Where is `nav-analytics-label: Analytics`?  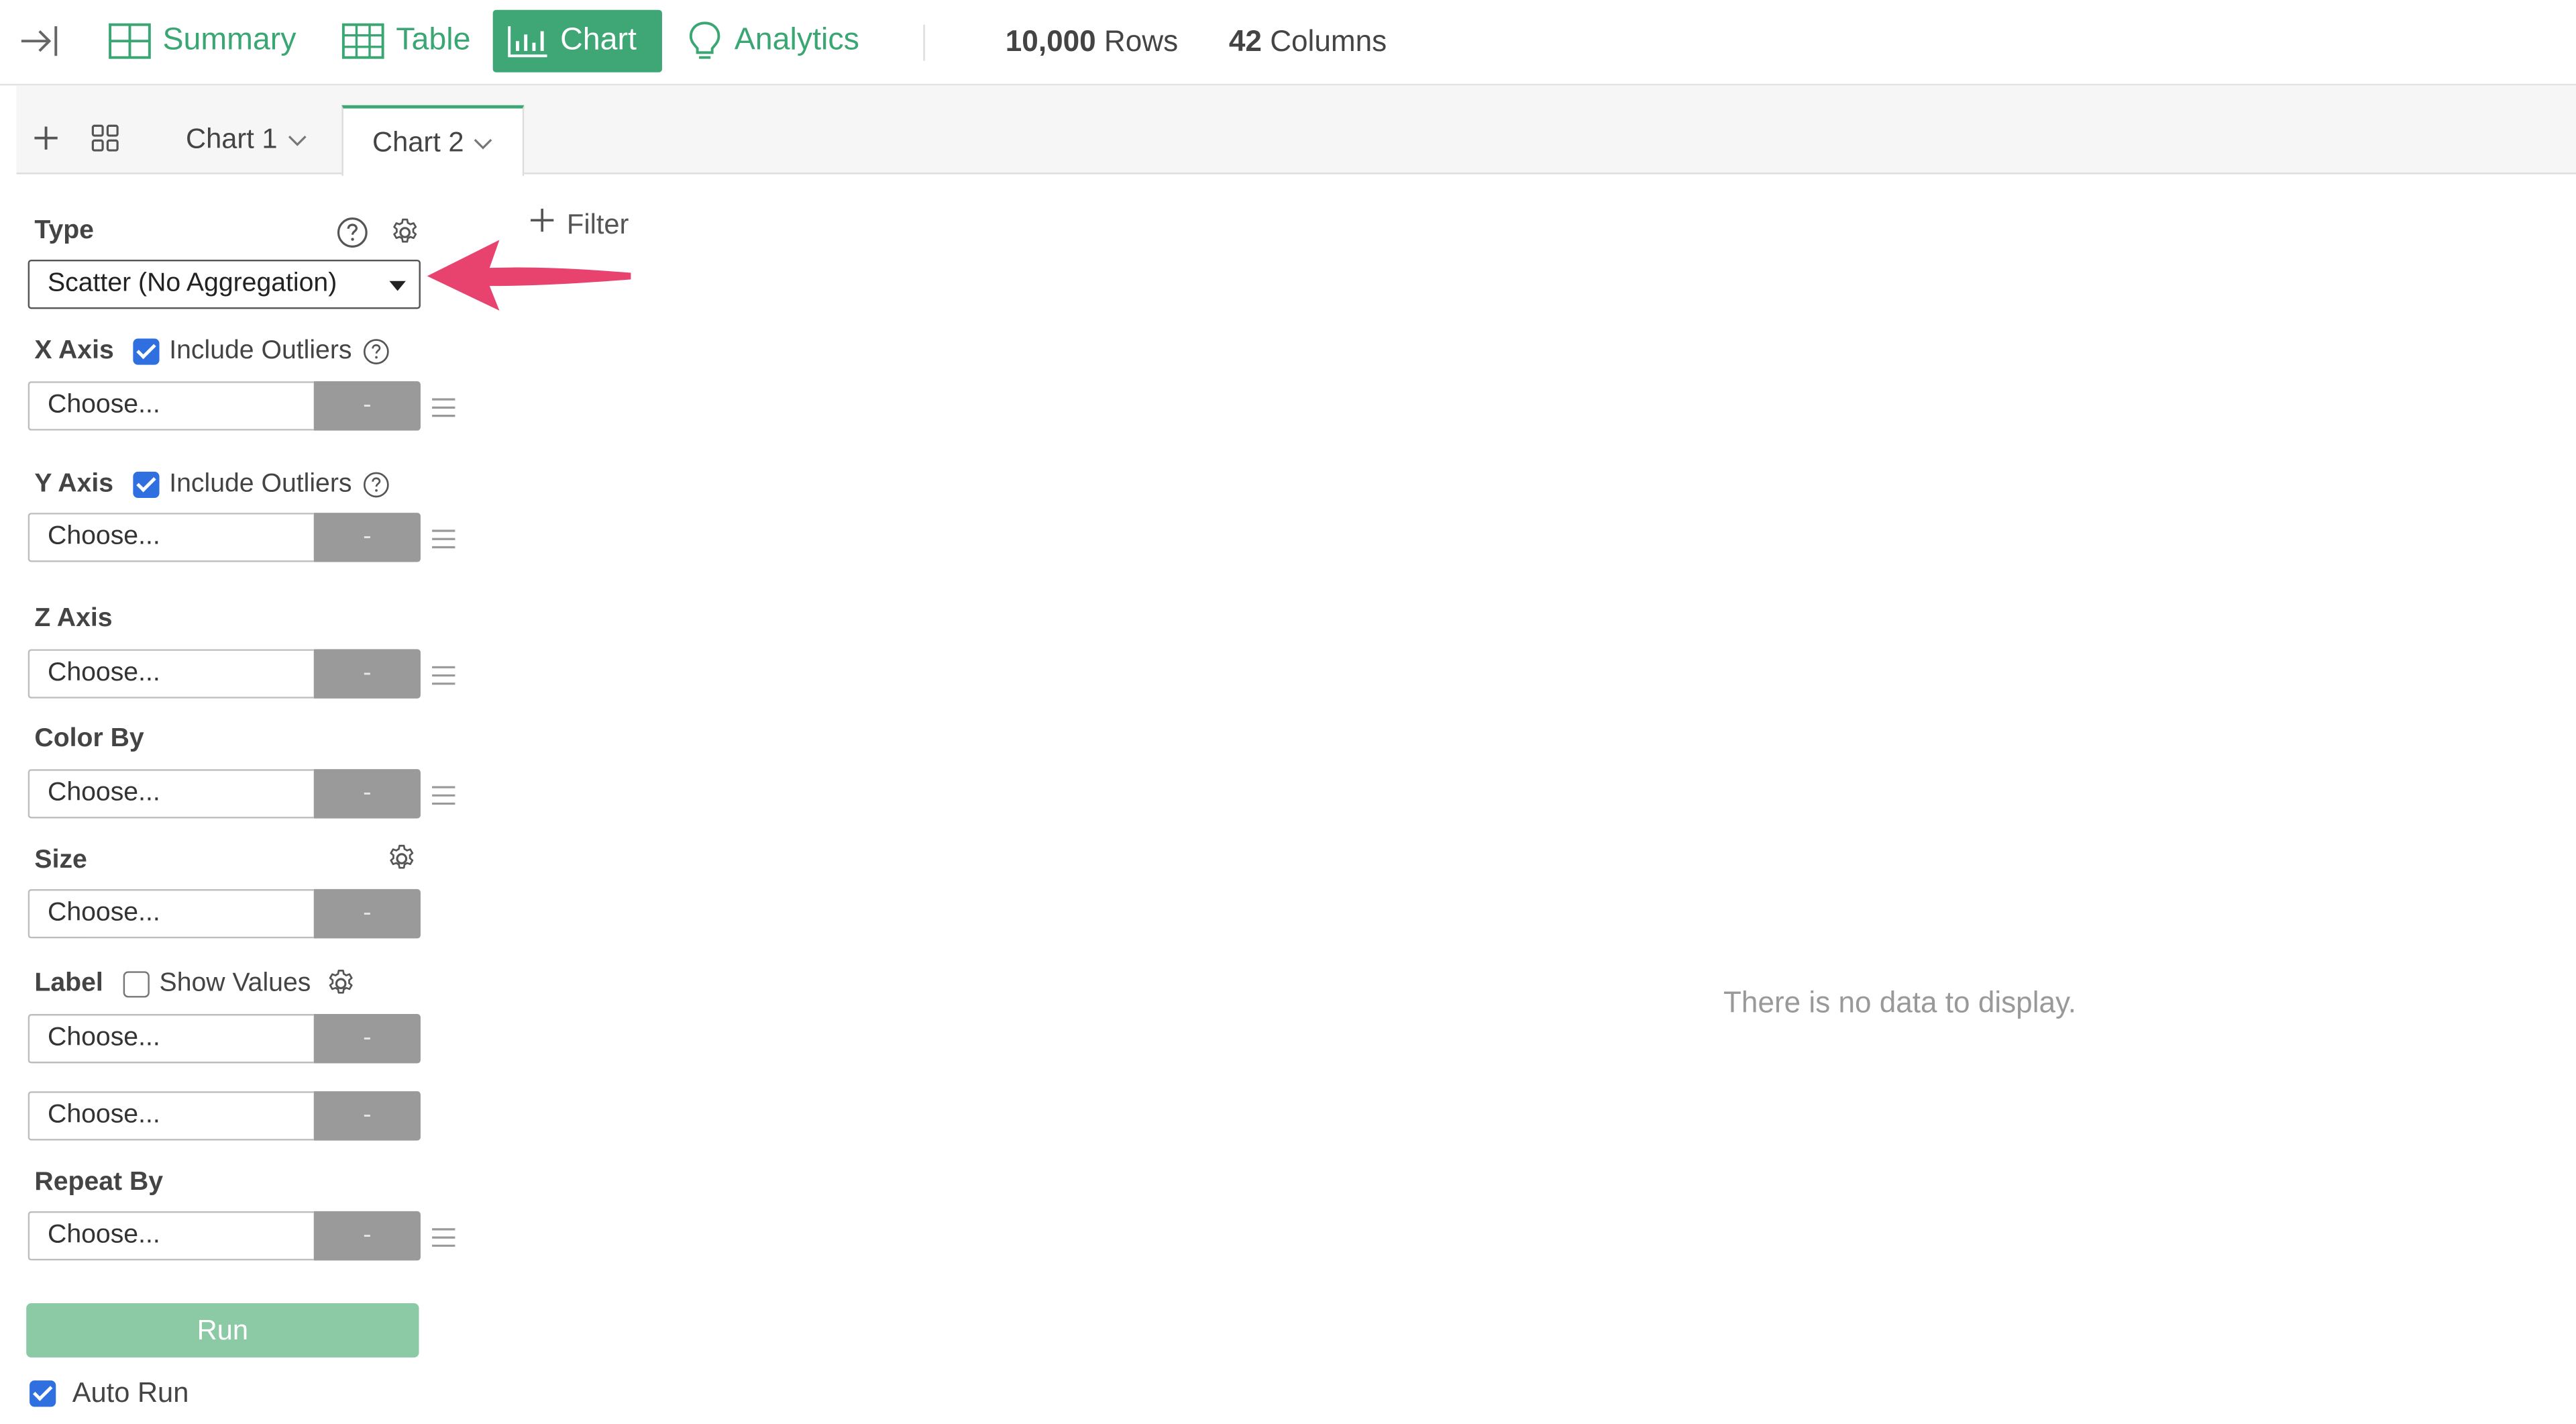 nav-analytics-label: Analytics is located at coordinates (796, 40).